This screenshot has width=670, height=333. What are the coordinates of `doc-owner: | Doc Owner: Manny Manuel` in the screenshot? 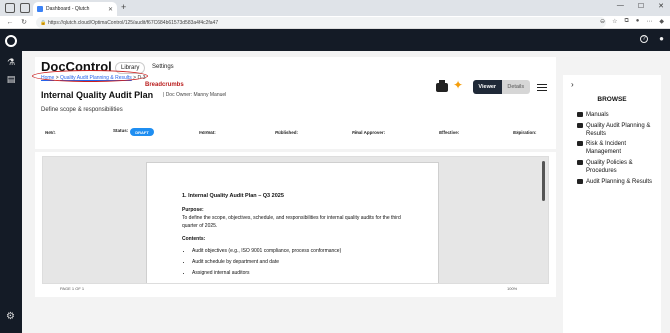 It's located at (195, 95).